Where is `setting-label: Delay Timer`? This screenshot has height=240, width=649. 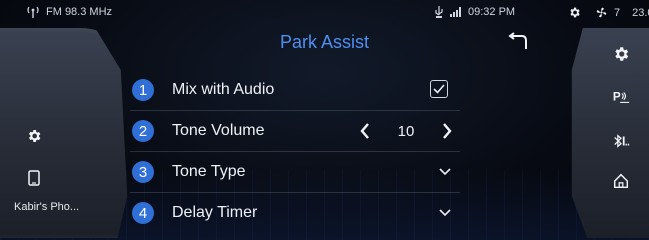
setting-label: Delay Timer is located at coordinates (215, 212).